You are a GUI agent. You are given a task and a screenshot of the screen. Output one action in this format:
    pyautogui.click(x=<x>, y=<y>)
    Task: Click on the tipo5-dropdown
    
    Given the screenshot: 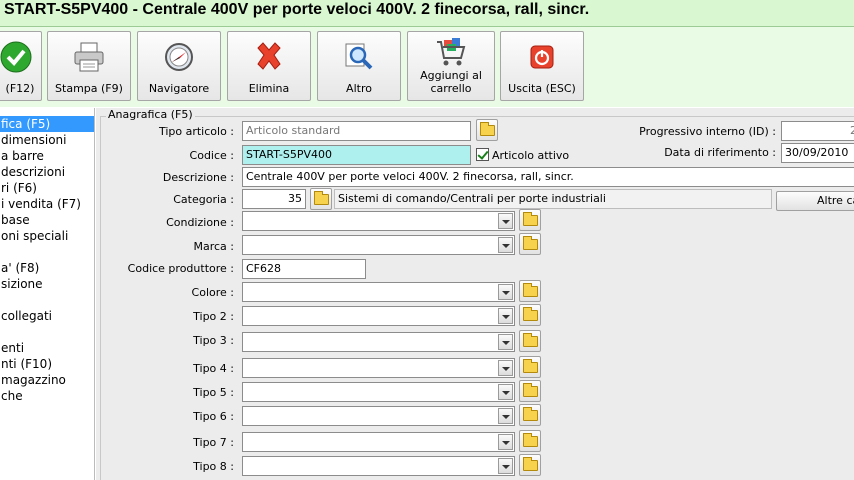 What is the action you would take?
    pyautogui.click(x=378, y=392)
    